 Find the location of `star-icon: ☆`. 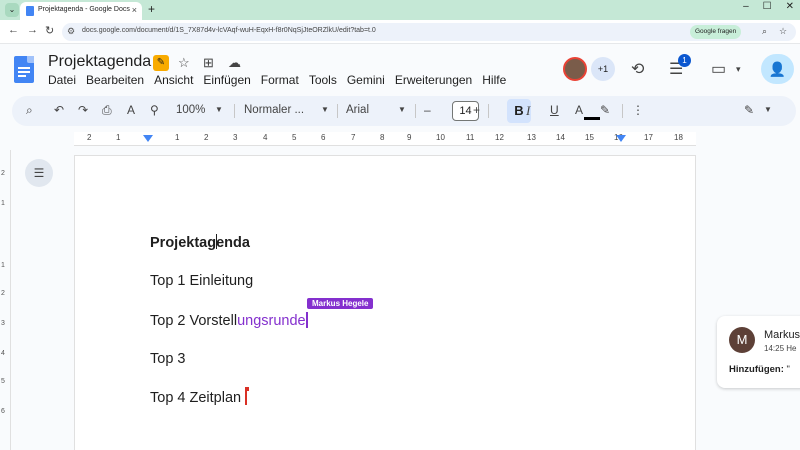

star-icon: ☆ is located at coordinates (184, 63).